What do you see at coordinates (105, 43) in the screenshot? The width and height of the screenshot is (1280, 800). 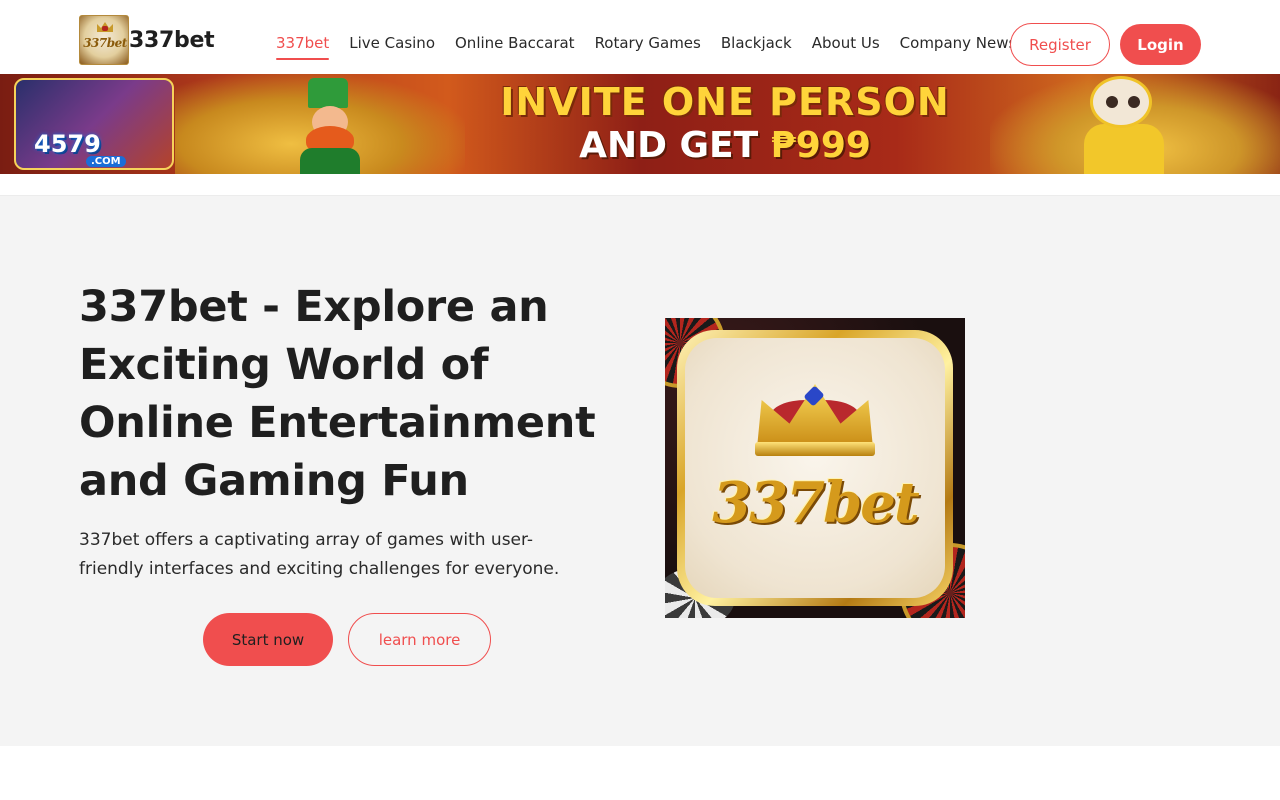 I see `brand-logo-text: 337bet` at bounding box center [105, 43].